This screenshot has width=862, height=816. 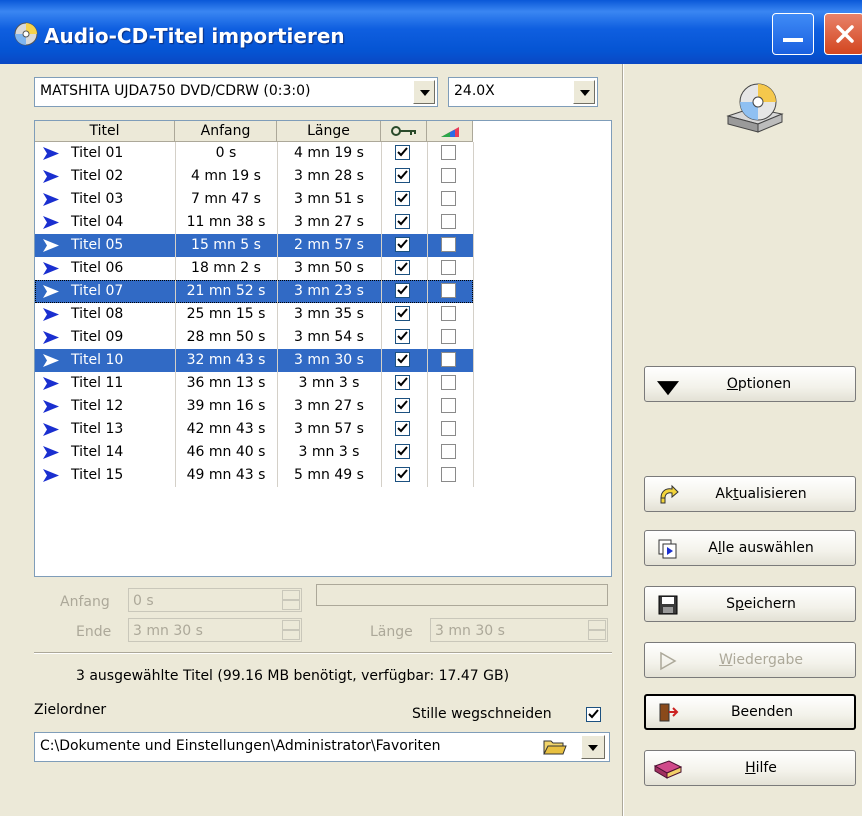 I want to click on table-row: Titel 14 46 mn 40 s 3 mn 3 s, so click(x=323, y=452).